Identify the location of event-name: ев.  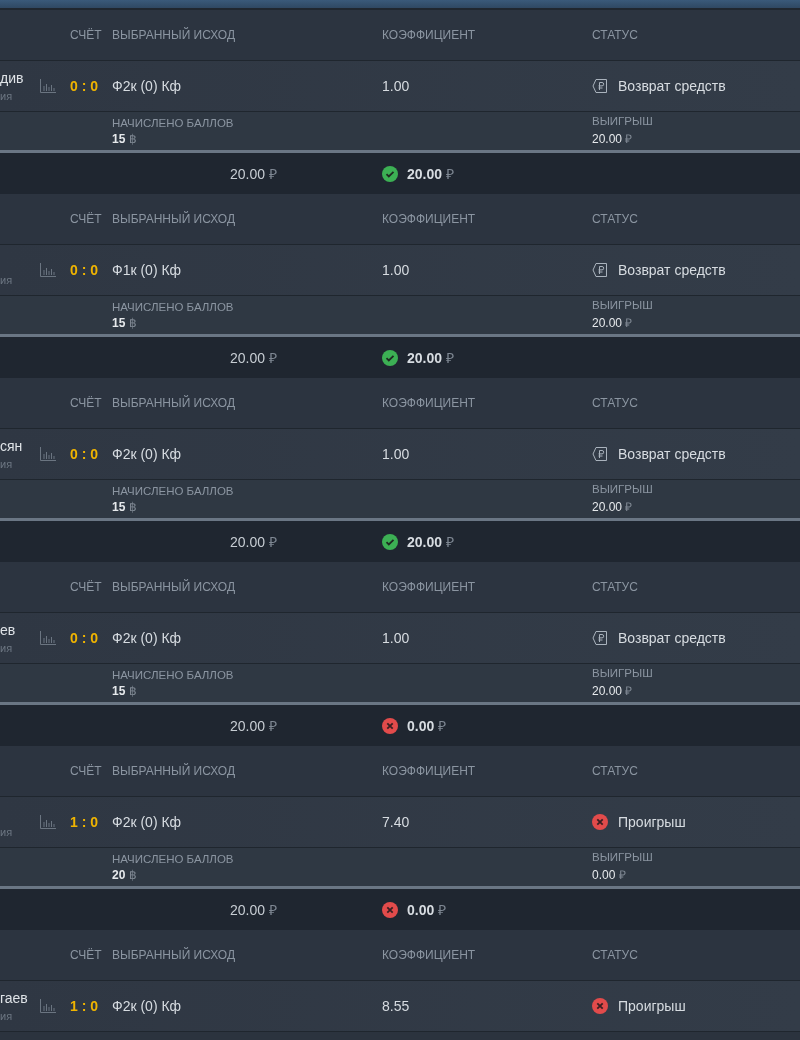
(8, 630).